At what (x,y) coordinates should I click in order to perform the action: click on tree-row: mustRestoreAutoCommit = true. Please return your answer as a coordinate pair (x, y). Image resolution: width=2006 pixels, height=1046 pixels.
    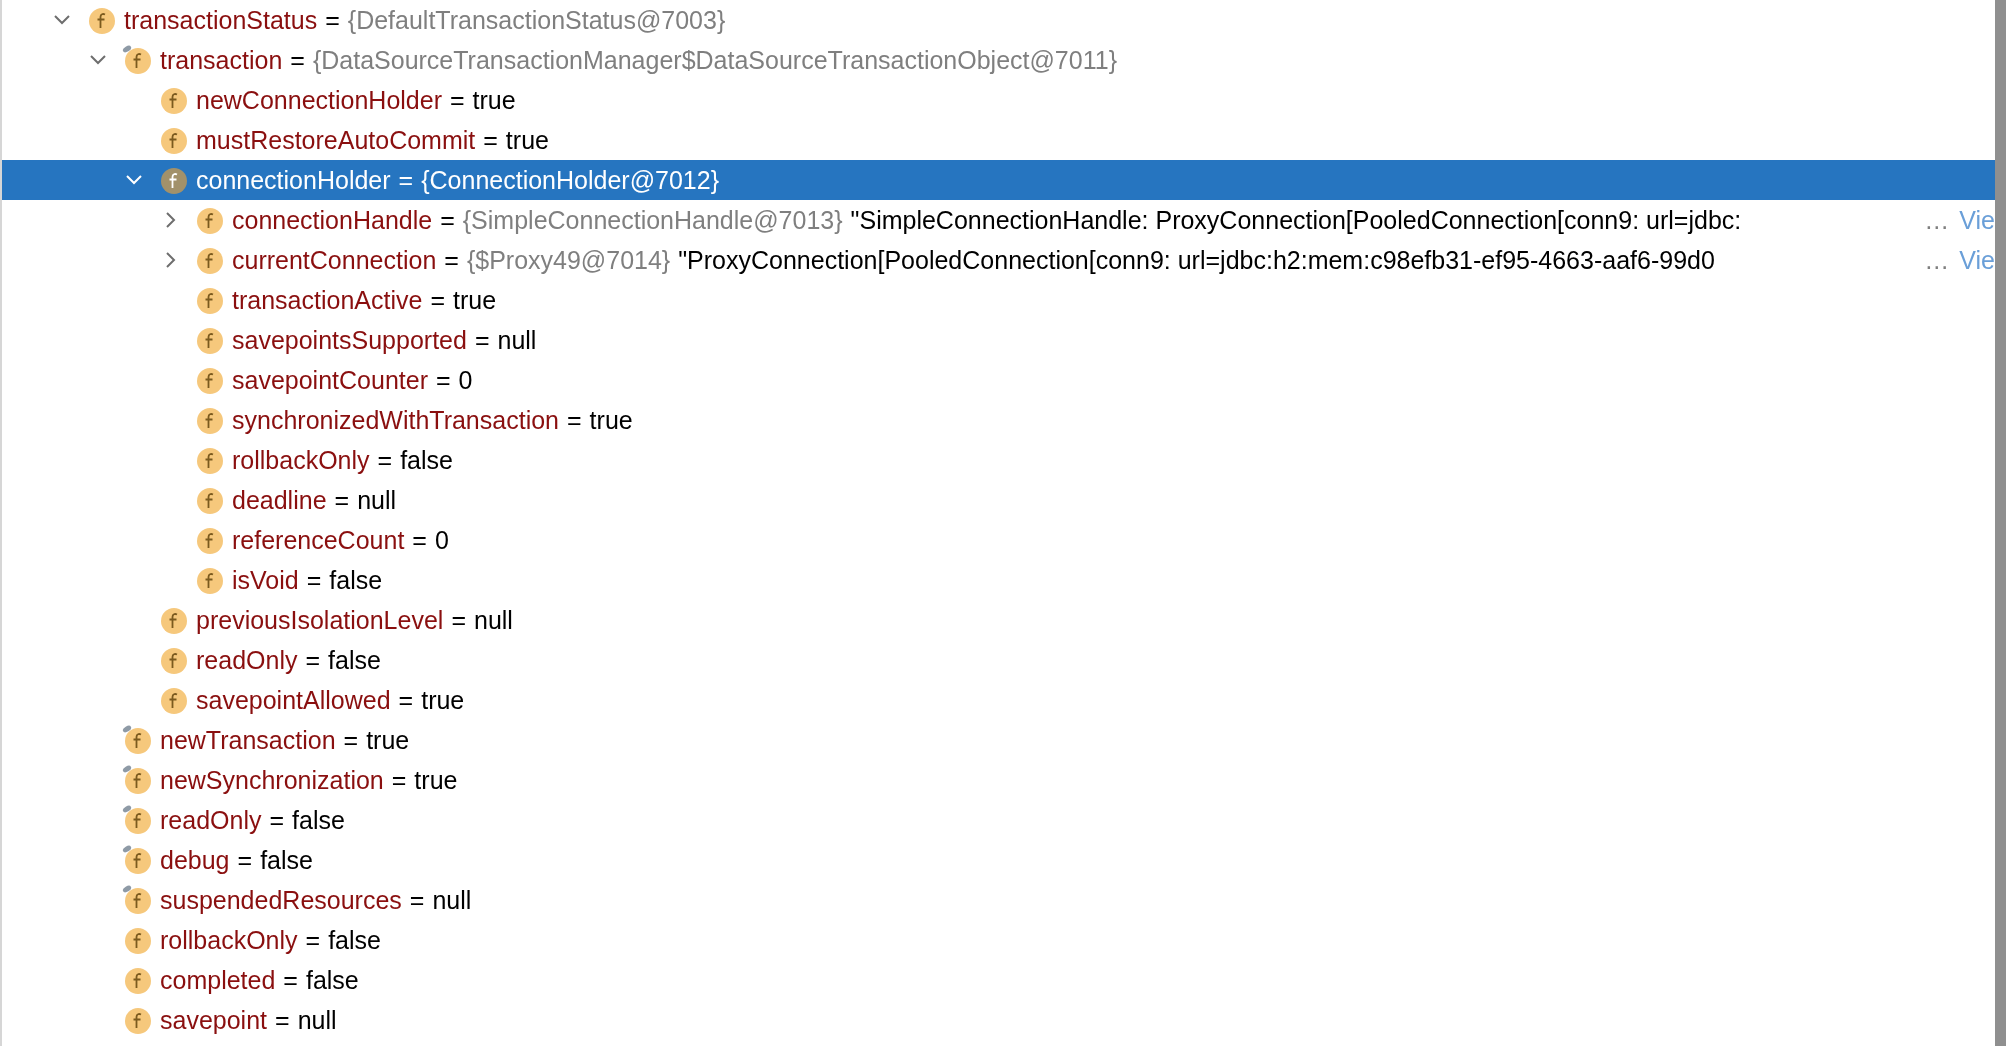
    Looking at the image, I should click on (998, 140).